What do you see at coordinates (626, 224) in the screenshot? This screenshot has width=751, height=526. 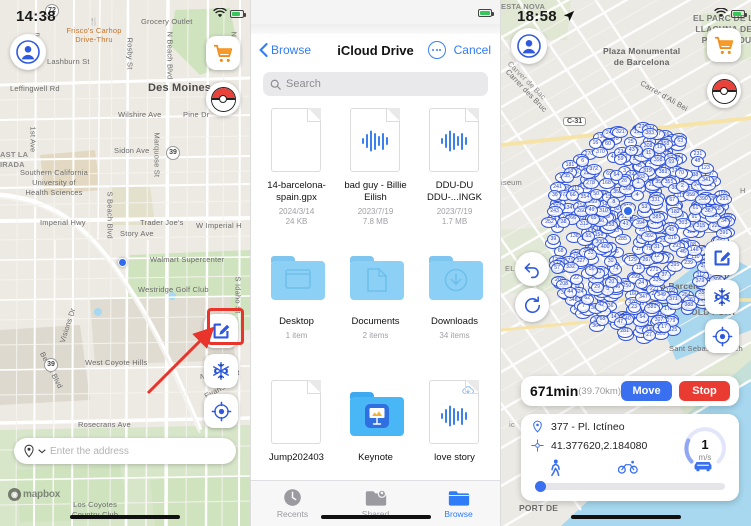 I see `waypoint-marker: 41` at bounding box center [626, 224].